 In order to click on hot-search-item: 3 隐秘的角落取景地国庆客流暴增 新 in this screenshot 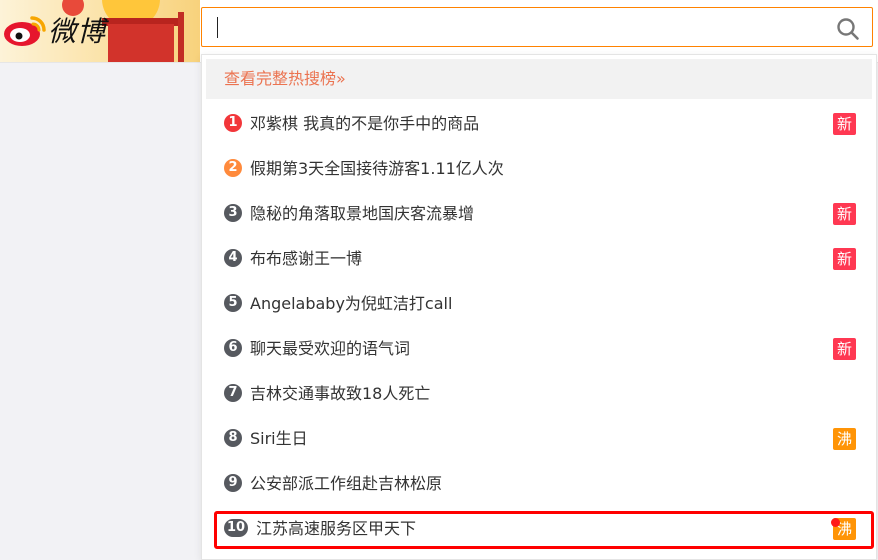, I will do `click(539, 213)`.